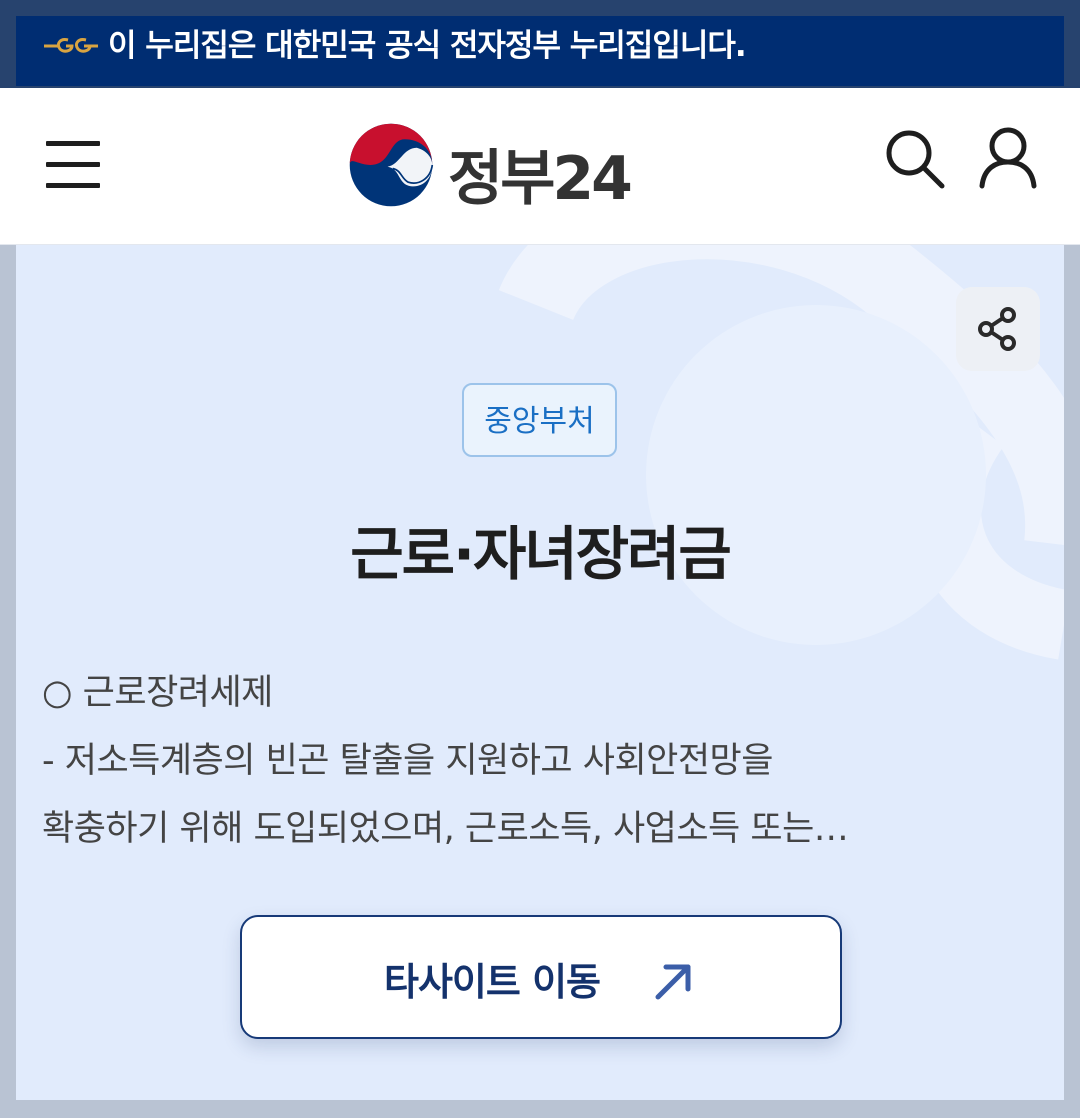 This screenshot has width=1080, height=1118. I want to click on description-line: ○ 근로장려세제, so click(157, 693).